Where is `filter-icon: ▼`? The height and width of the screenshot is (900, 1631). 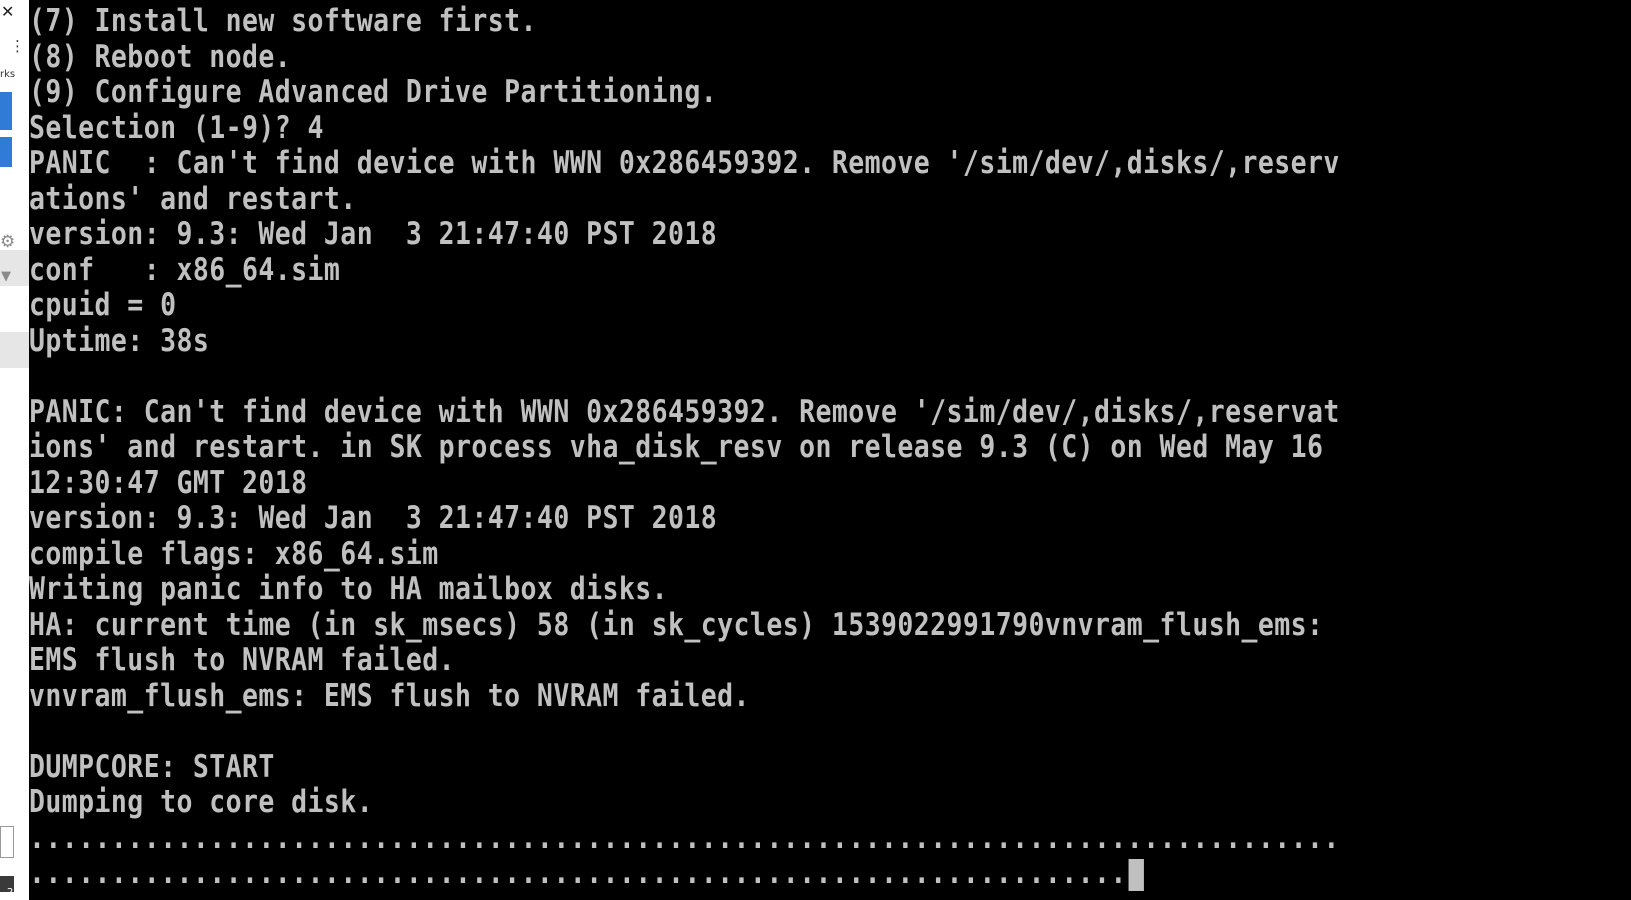 filter-icon: ▼ is located at coordinates (6, 277).